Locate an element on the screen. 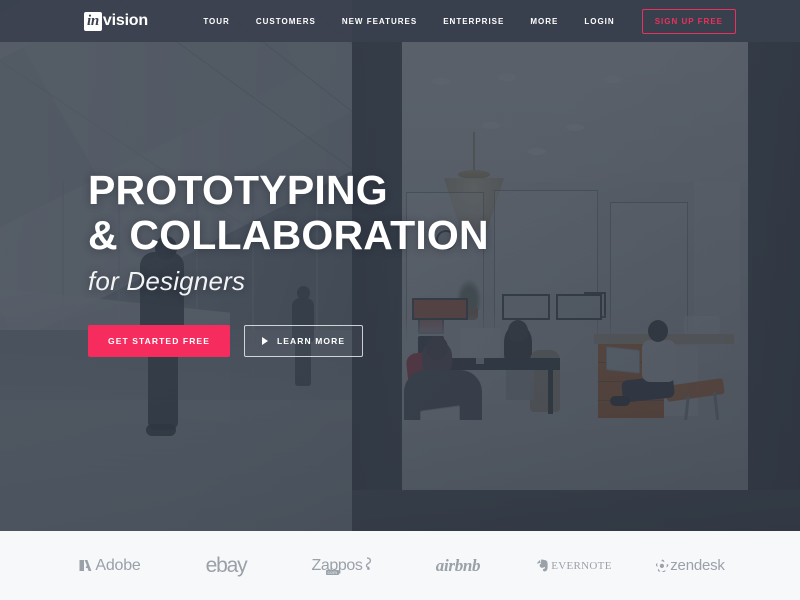 The image size is (800, 600). nav-login: LOGIN is located at coordinates (599, 21).